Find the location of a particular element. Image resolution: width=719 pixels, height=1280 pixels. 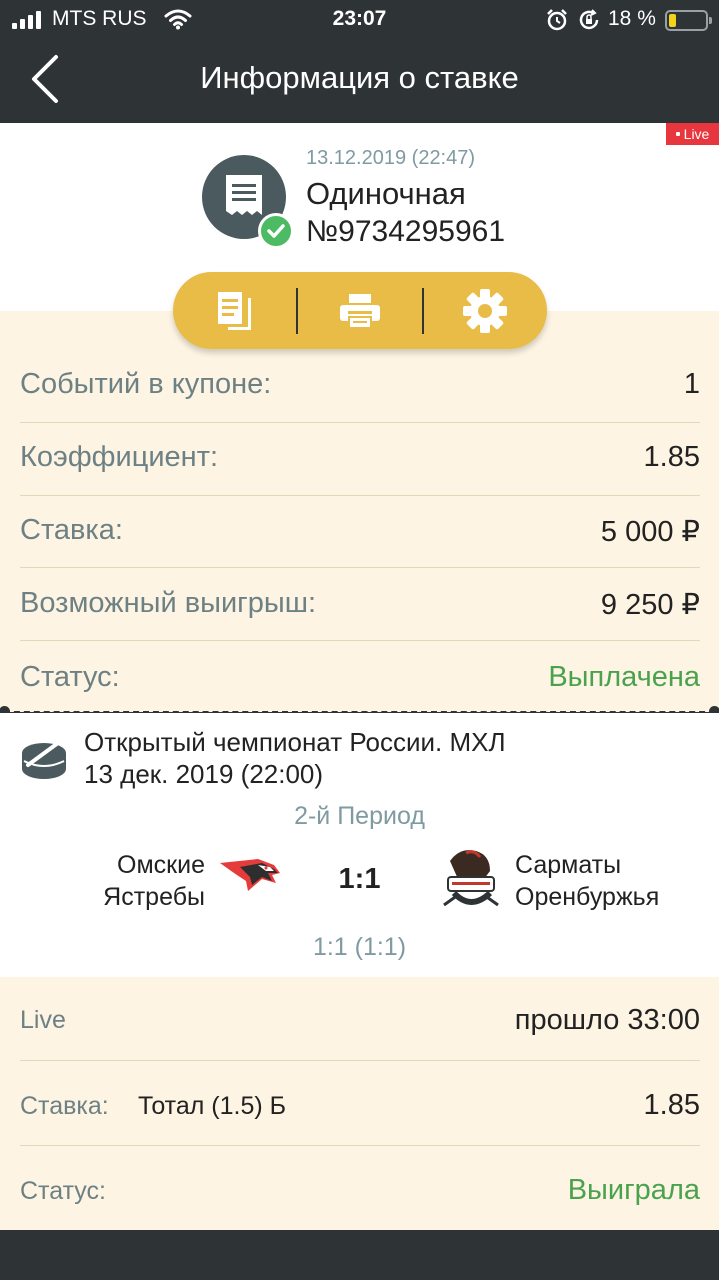

copy-button is located at coordinates (234, 310).